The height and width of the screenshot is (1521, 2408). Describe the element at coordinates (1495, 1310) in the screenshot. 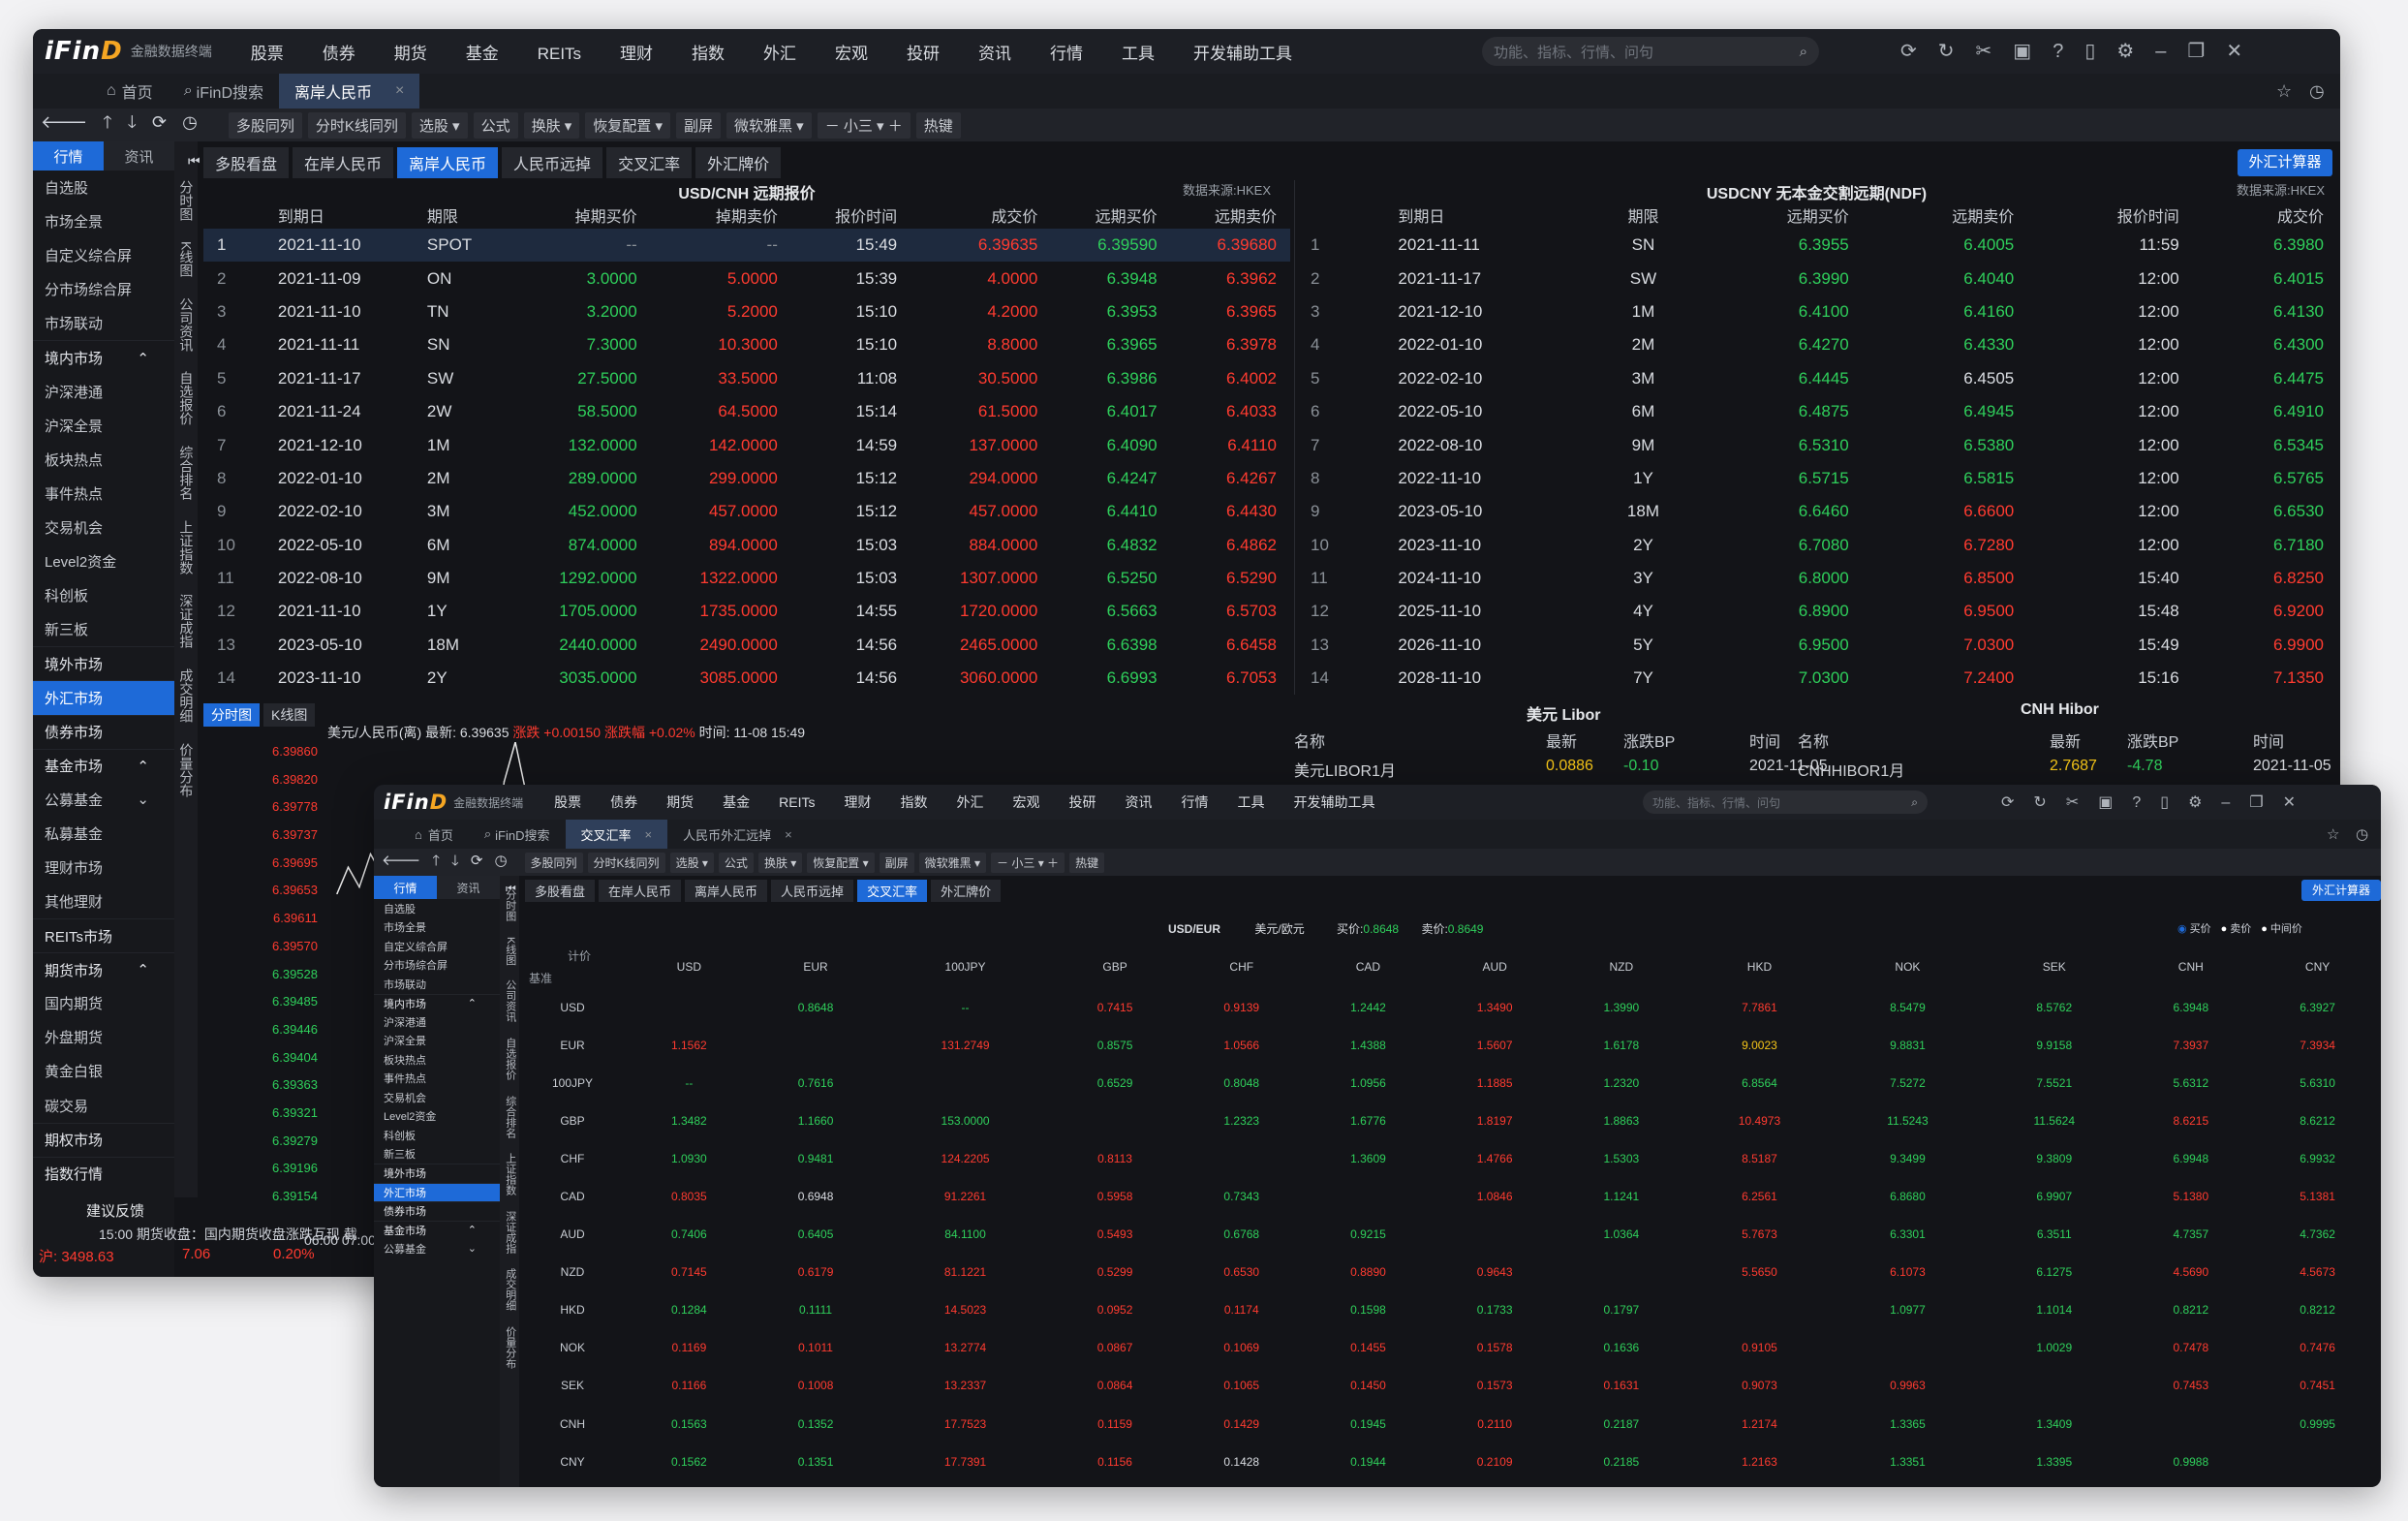

I see `rate-cell: 0.1733` at that location.